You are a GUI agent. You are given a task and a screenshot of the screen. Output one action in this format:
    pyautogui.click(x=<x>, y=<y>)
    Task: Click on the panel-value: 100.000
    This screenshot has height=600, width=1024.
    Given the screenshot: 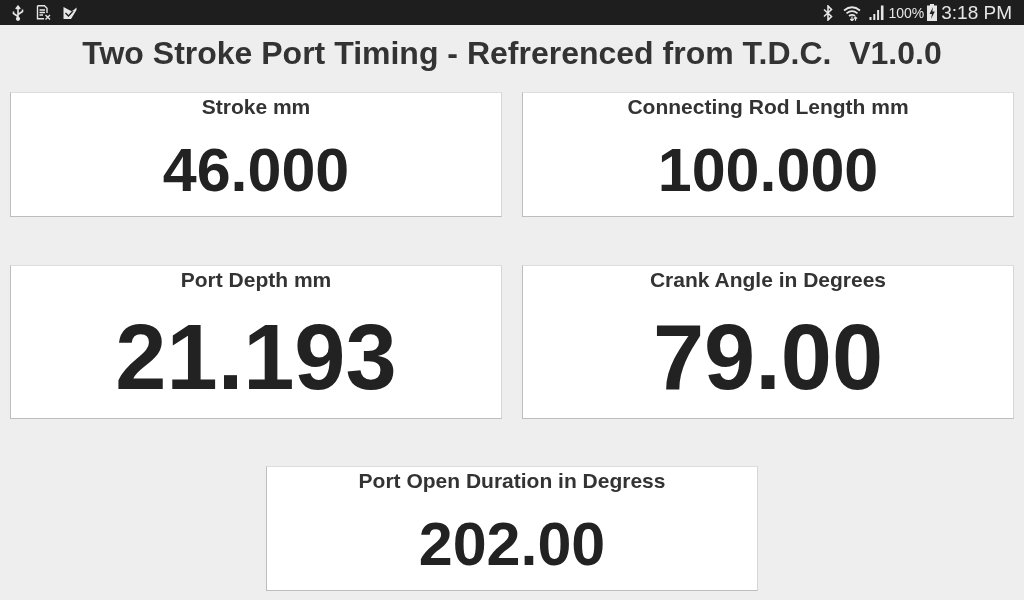 What is the action you would take?
    pyautogui.click(x=768, y=170)
    